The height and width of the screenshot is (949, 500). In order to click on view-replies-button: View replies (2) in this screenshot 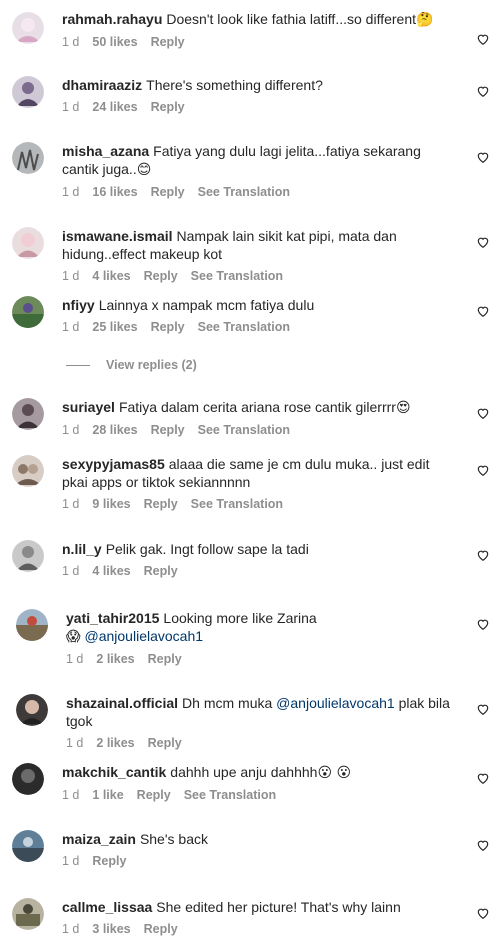, I will do `click(131, 365)`.